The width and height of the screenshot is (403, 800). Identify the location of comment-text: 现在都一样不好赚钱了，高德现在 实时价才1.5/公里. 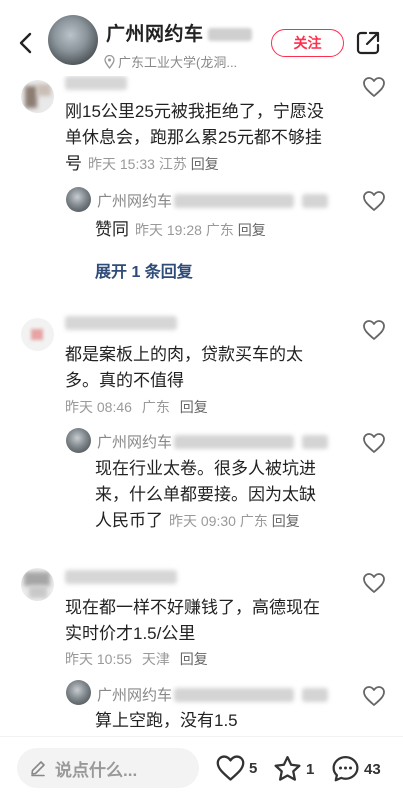
(192, 620).